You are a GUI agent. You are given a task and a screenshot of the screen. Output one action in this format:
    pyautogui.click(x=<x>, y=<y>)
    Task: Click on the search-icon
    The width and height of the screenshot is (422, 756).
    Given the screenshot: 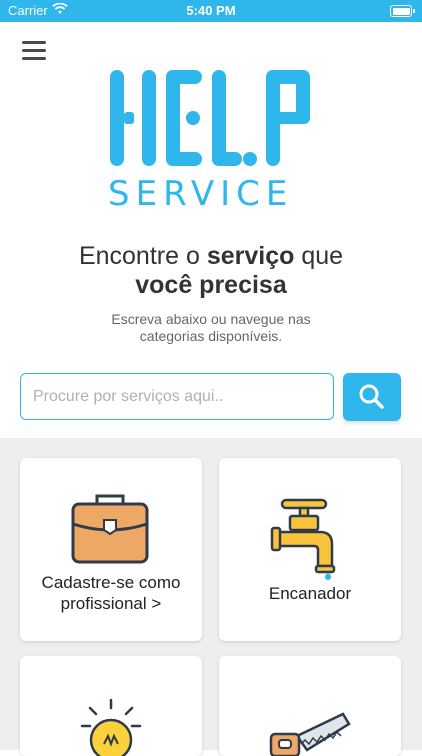 What is the action you would take?
    pyautogui.click(x=371, y=396)
    